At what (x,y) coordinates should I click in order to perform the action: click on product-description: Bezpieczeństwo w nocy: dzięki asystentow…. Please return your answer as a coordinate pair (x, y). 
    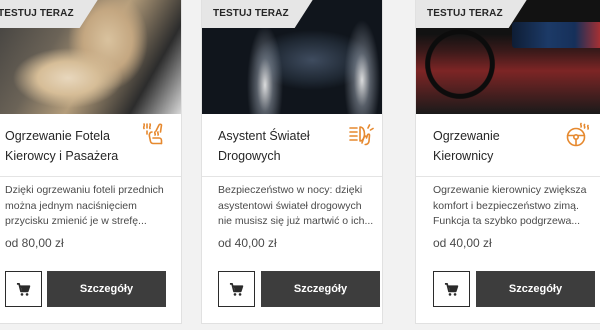
    Looking at the image, I should click on (296, 205).